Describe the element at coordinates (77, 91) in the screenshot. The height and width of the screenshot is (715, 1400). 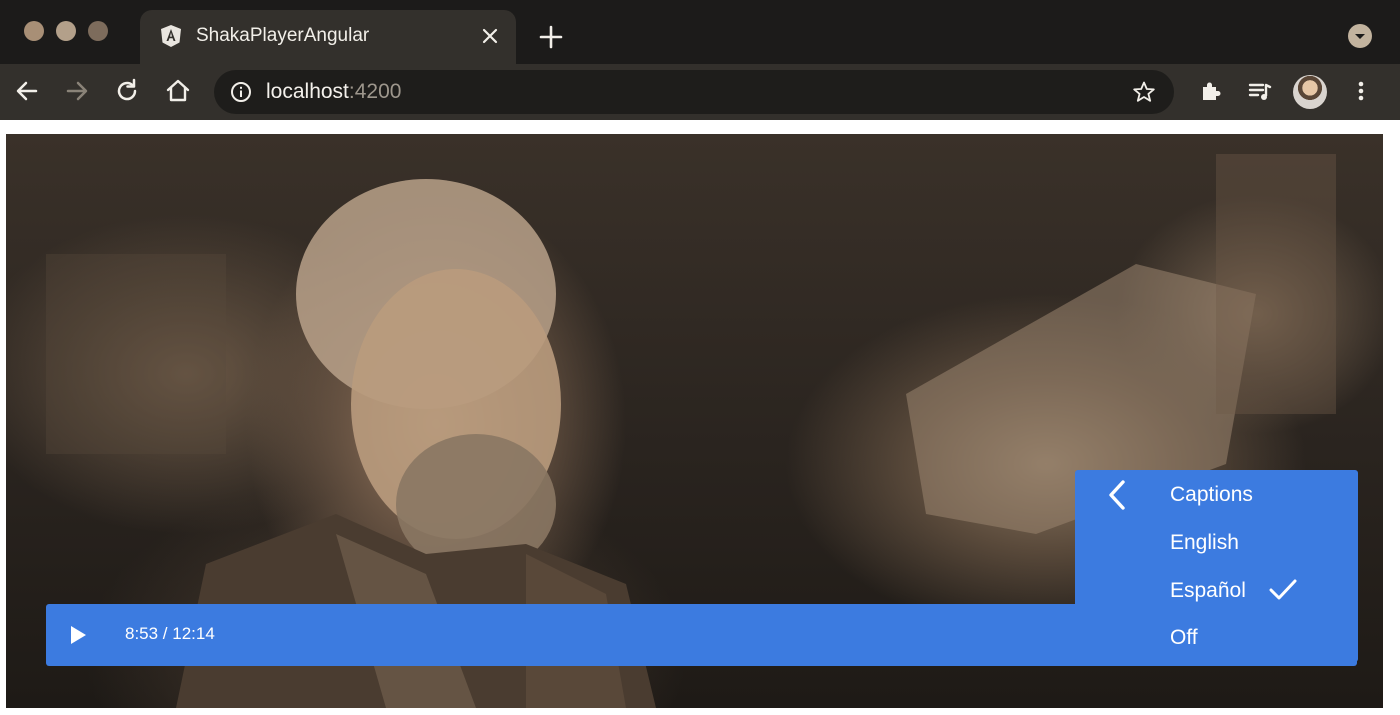
I see `forward-icon` at that location.